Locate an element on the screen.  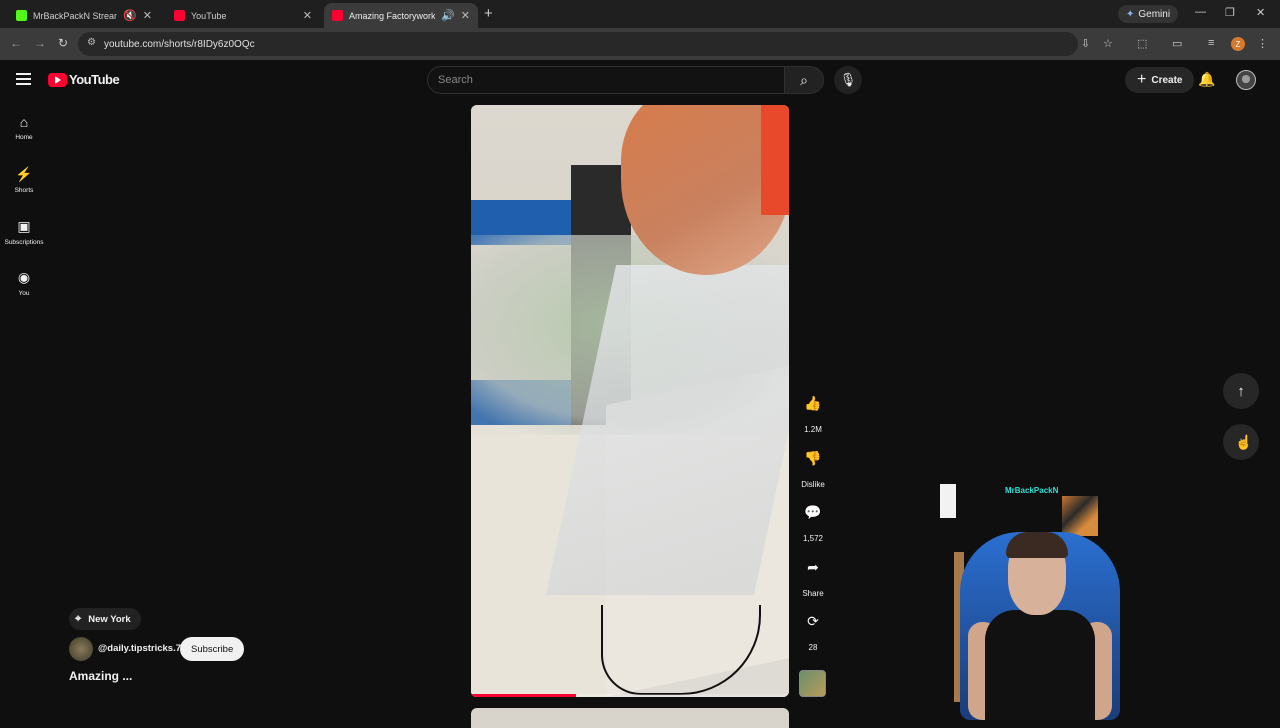
extensions-icon: ⬚ is located at coordinates (1142, 43).